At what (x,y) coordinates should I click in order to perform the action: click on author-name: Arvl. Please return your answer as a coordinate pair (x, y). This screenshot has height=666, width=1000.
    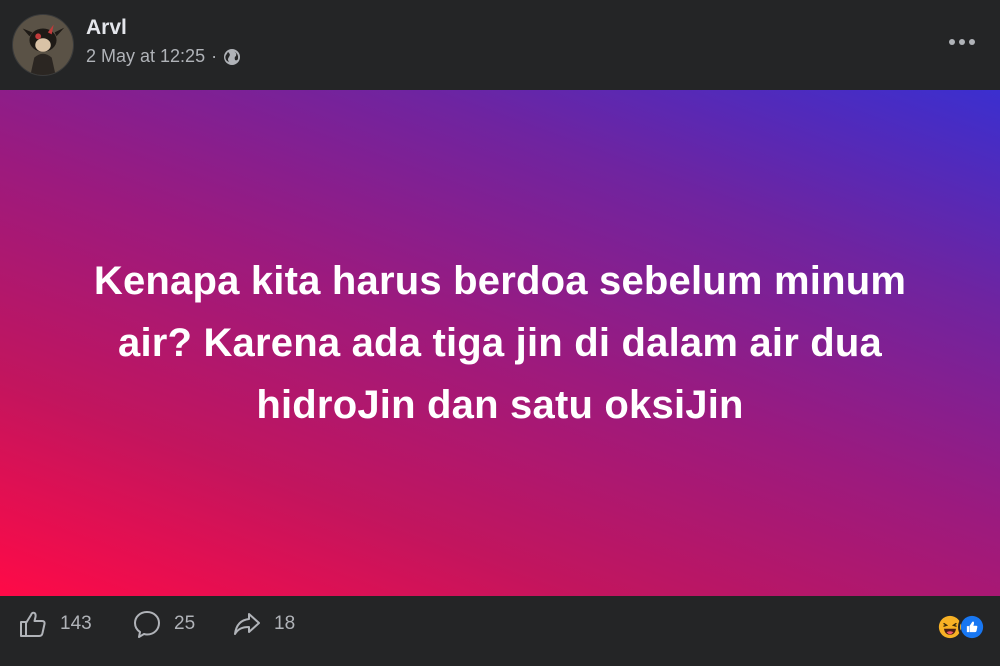
    Looking at the image, I should click on (106, 28).